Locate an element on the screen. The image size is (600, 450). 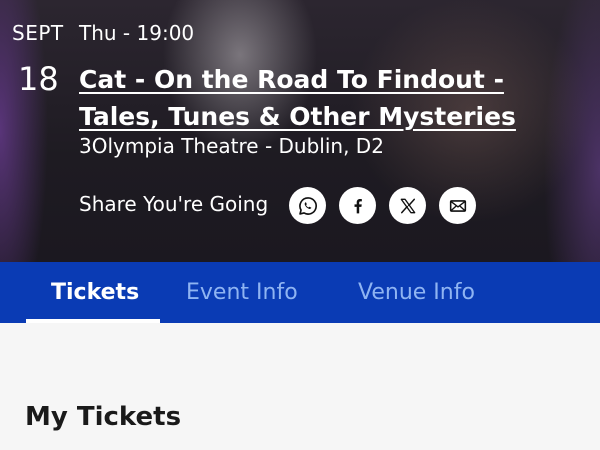
event-day-time: Thu - 19:00 is located at coordinates (137, 33).